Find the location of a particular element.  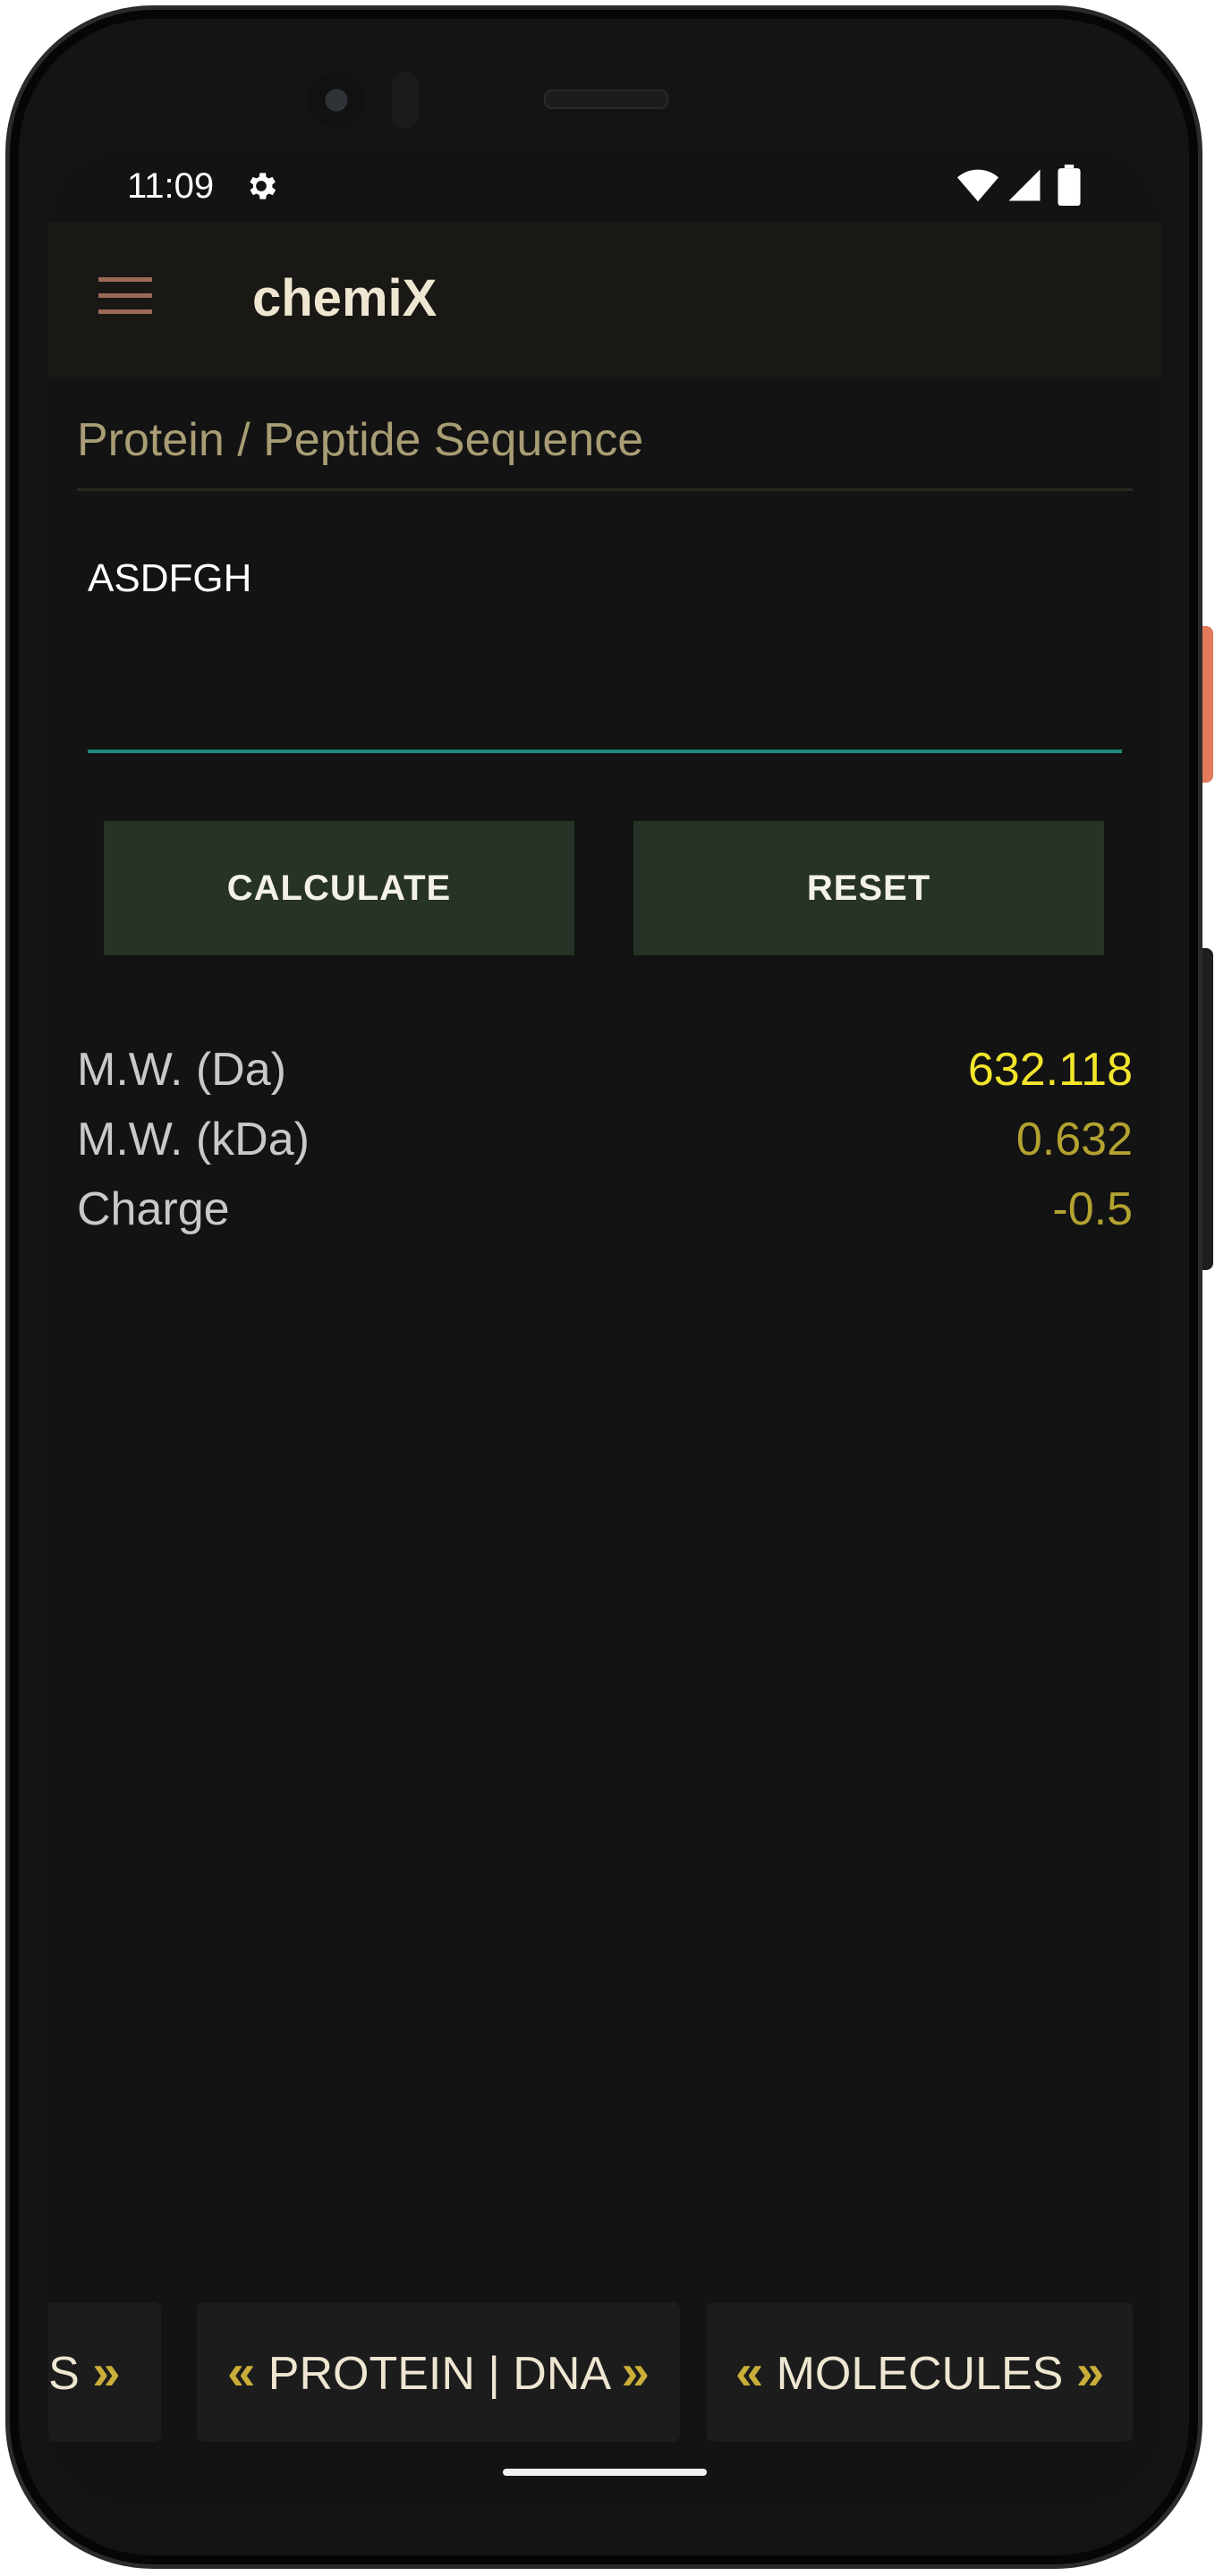

tab-label: PROTEIN | DNA is located at coordinates (439, 2374).